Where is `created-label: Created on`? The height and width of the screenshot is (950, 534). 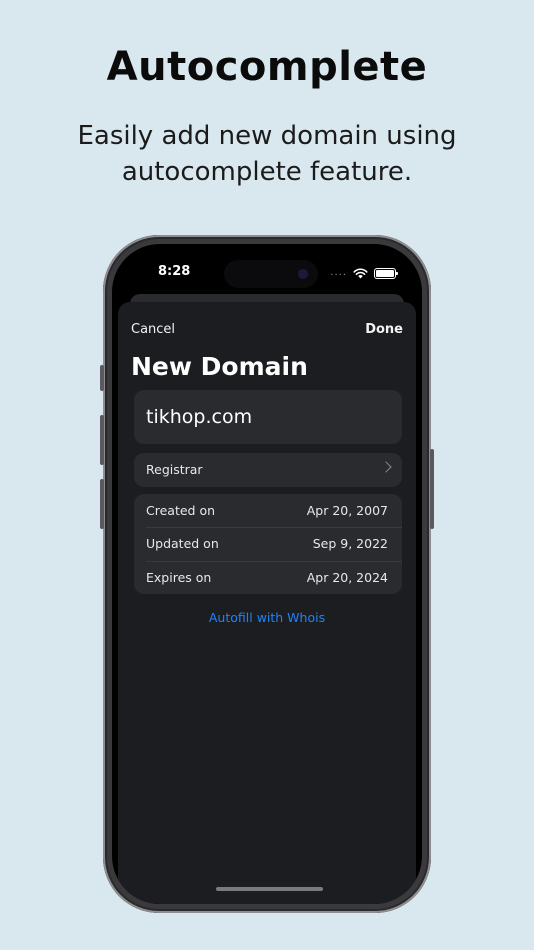 created-label: Created on is located at coordinates (181, 510).